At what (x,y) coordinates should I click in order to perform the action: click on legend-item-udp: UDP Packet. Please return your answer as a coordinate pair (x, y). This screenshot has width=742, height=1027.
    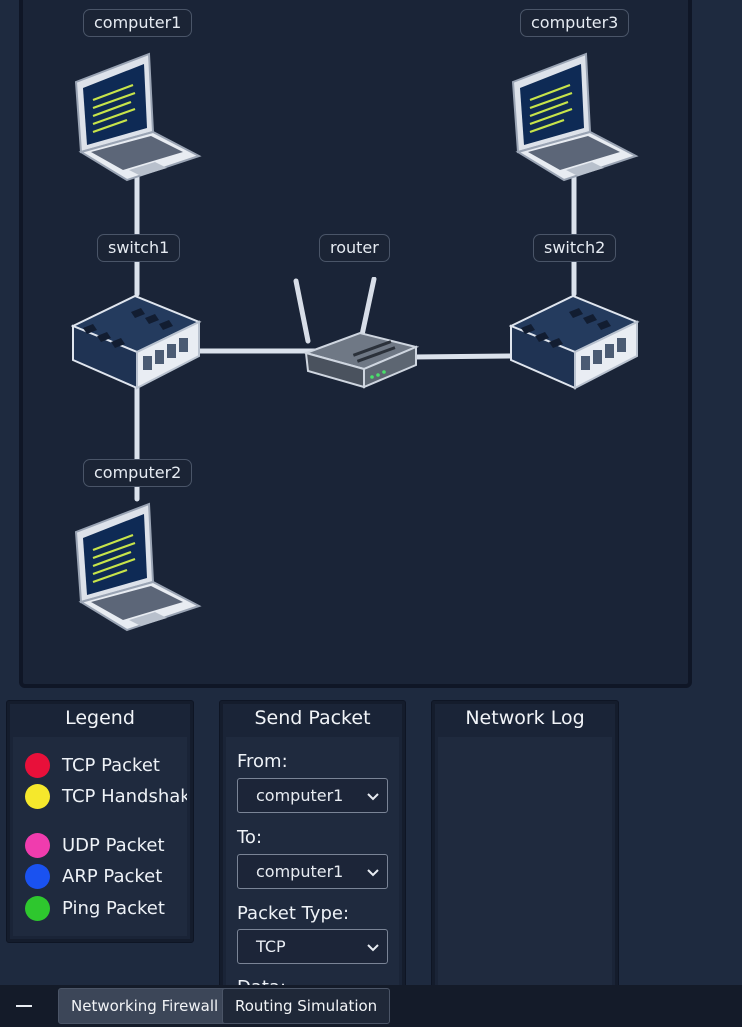
    Looking at the image, I should click on (95, 845).